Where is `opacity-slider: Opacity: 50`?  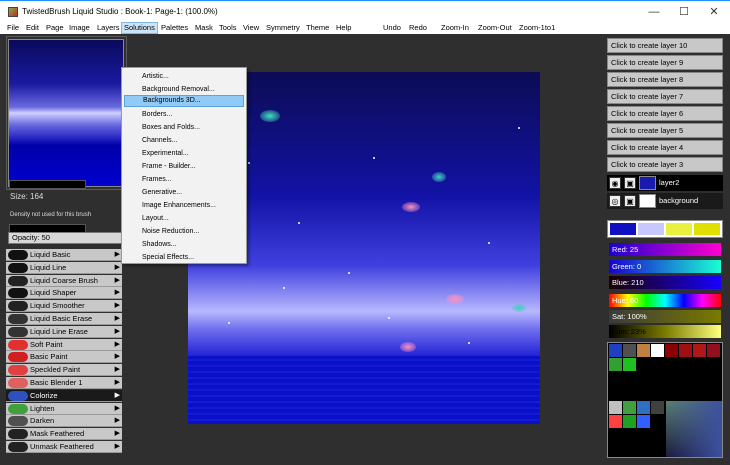
opacity-slider: Opacity: 50 is located at coordinates (67, 238).